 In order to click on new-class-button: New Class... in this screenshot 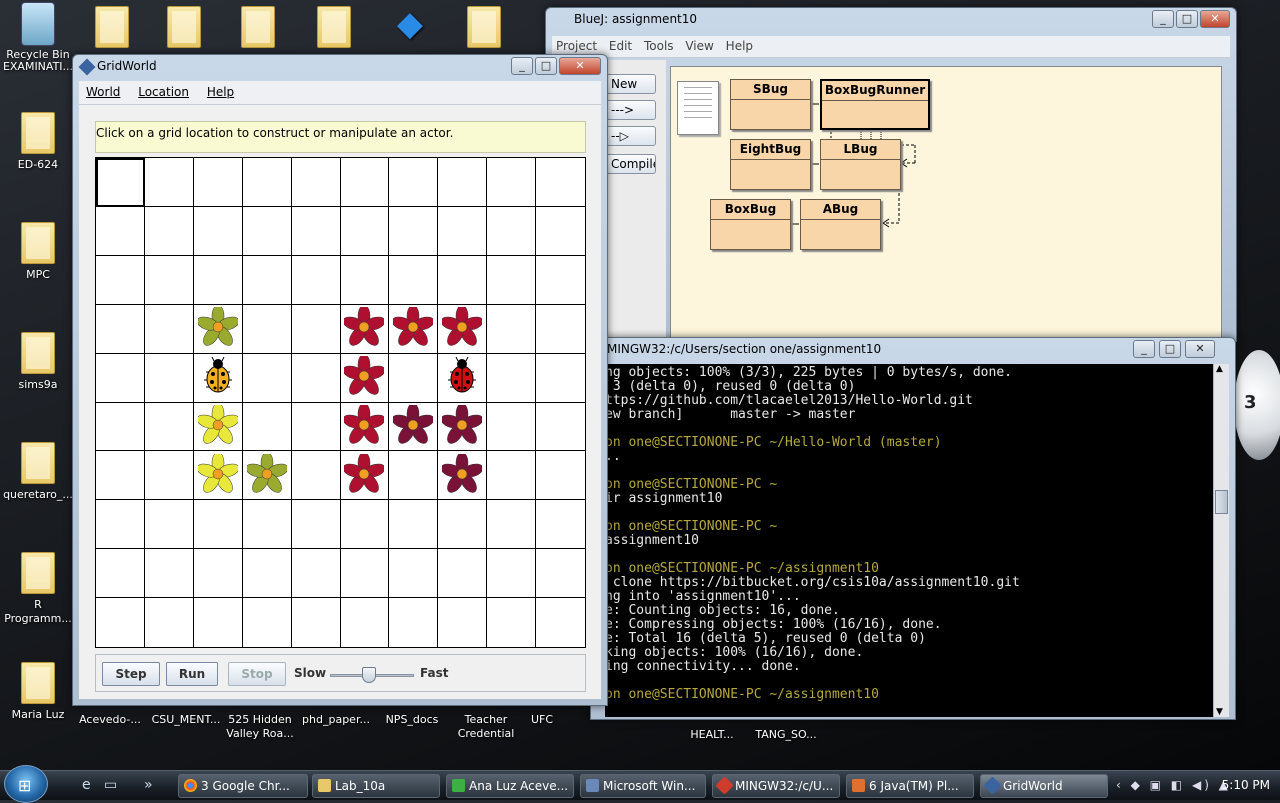, I will do `click(630, 84)`.